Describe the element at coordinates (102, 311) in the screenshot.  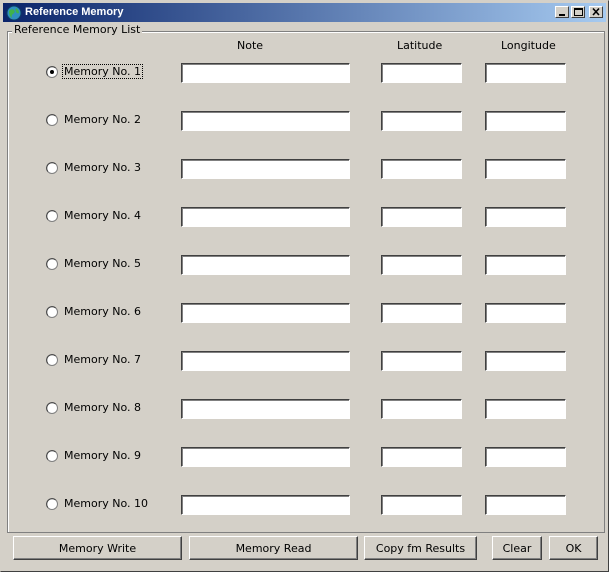
I see `memory-label: Memory No. 6` at that location.